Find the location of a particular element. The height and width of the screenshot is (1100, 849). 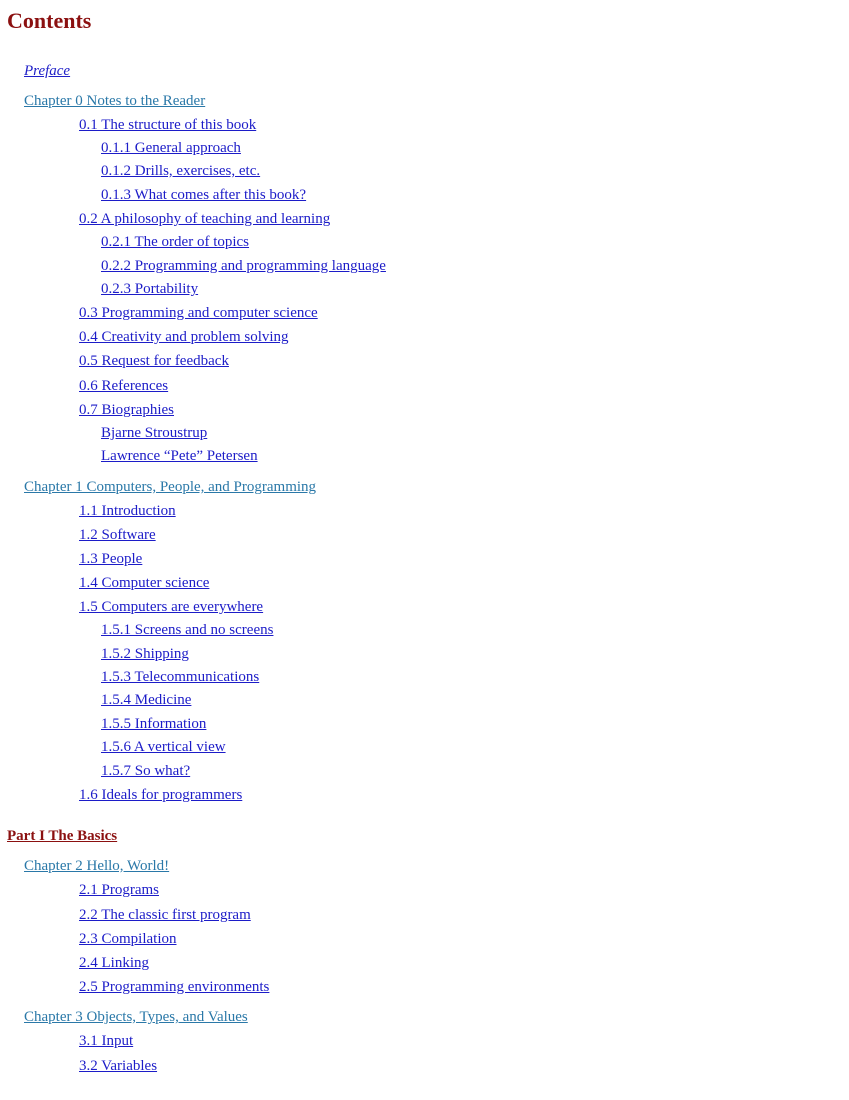

toc-link: 2.5 Programming environments is located at coordinates (174, 987).